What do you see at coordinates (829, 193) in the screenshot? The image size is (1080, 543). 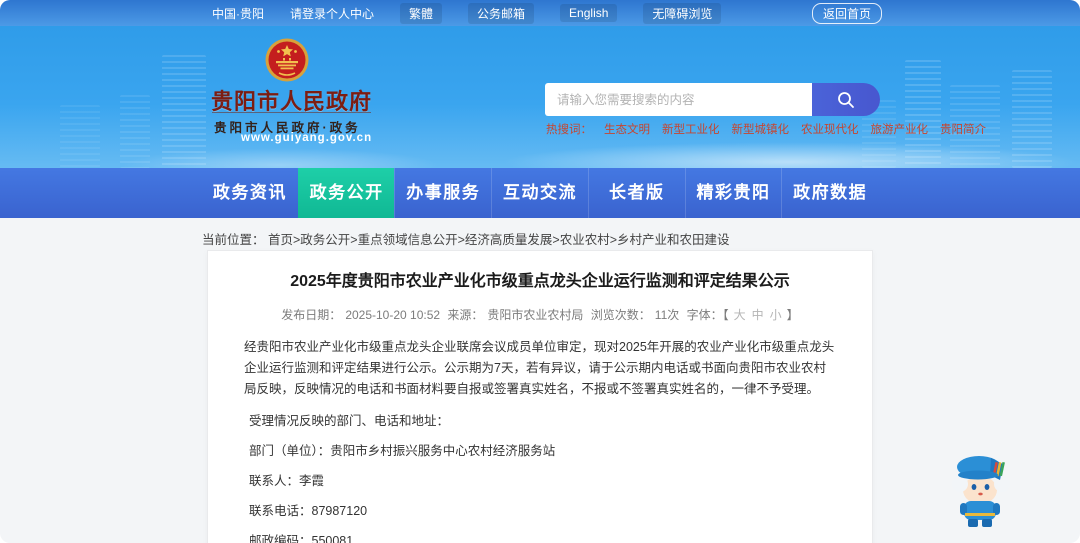 I see `nav-tab-zhengfu-shuju: 政府数据` at bounding box center [829, 193].